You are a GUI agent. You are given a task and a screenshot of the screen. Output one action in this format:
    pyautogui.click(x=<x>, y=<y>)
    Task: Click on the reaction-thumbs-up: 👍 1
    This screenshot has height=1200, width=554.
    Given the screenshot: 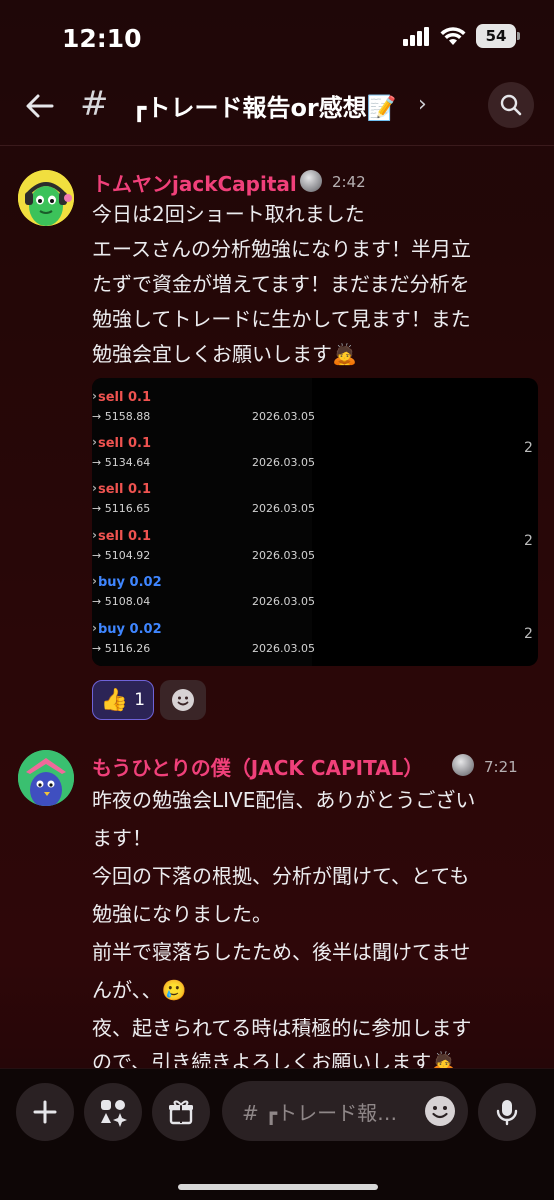 What is the action you would take?
    pyautogui.click(x=123, y=700)
    